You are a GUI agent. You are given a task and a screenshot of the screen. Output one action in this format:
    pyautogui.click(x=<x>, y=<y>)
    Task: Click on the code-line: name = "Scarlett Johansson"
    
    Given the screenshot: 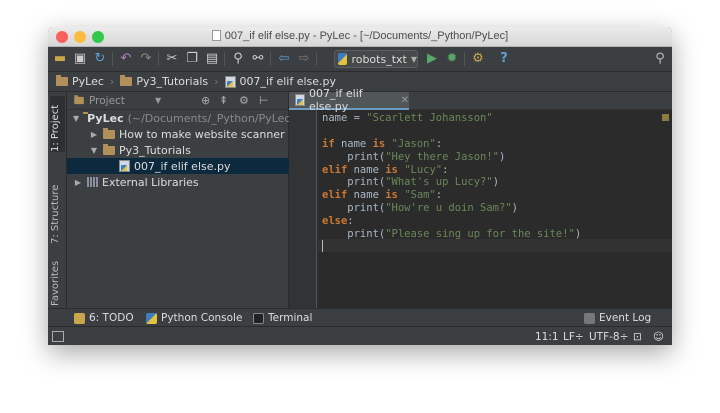 What is the action you would take?
    pyautogui.click(x=492, y=118)
    